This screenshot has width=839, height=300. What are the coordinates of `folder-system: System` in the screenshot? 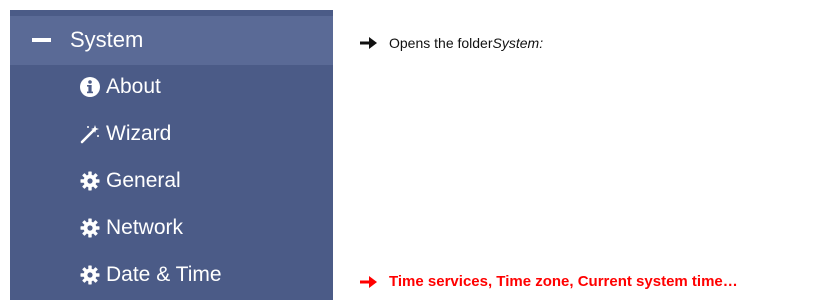 It's located at (171, 40).